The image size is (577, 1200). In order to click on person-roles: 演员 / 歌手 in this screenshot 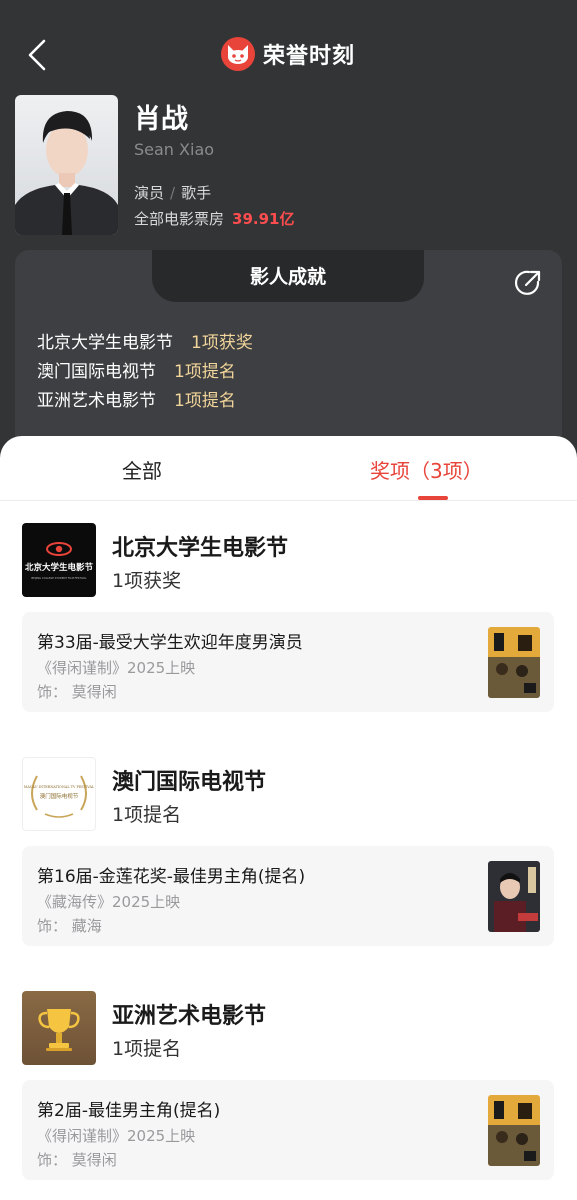, I will do `click(172, 192)`.